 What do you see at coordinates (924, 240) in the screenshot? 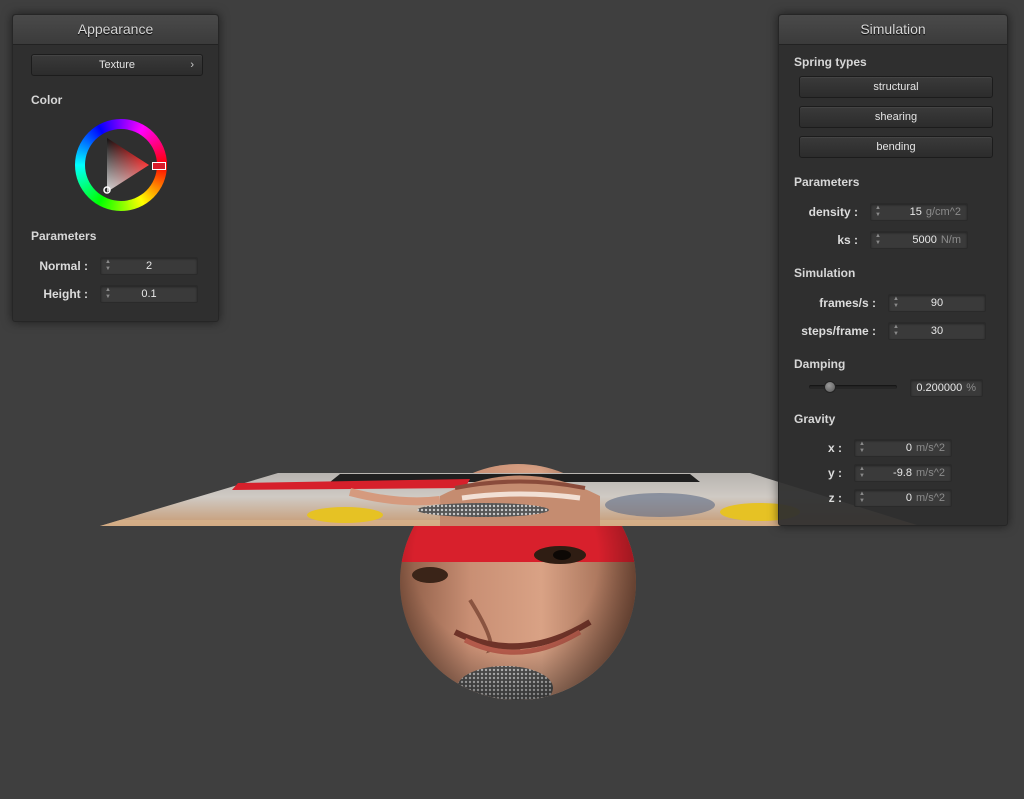
I see `ks-value: 5000` at bounding box center [924, 240].